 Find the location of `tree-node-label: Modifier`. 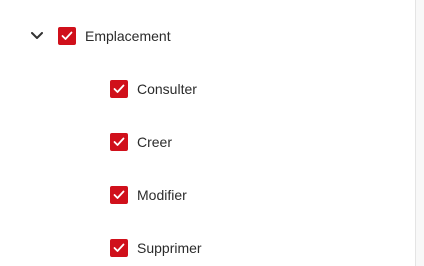

tree-node-label: Modifier is located at coordinates (162, 195).